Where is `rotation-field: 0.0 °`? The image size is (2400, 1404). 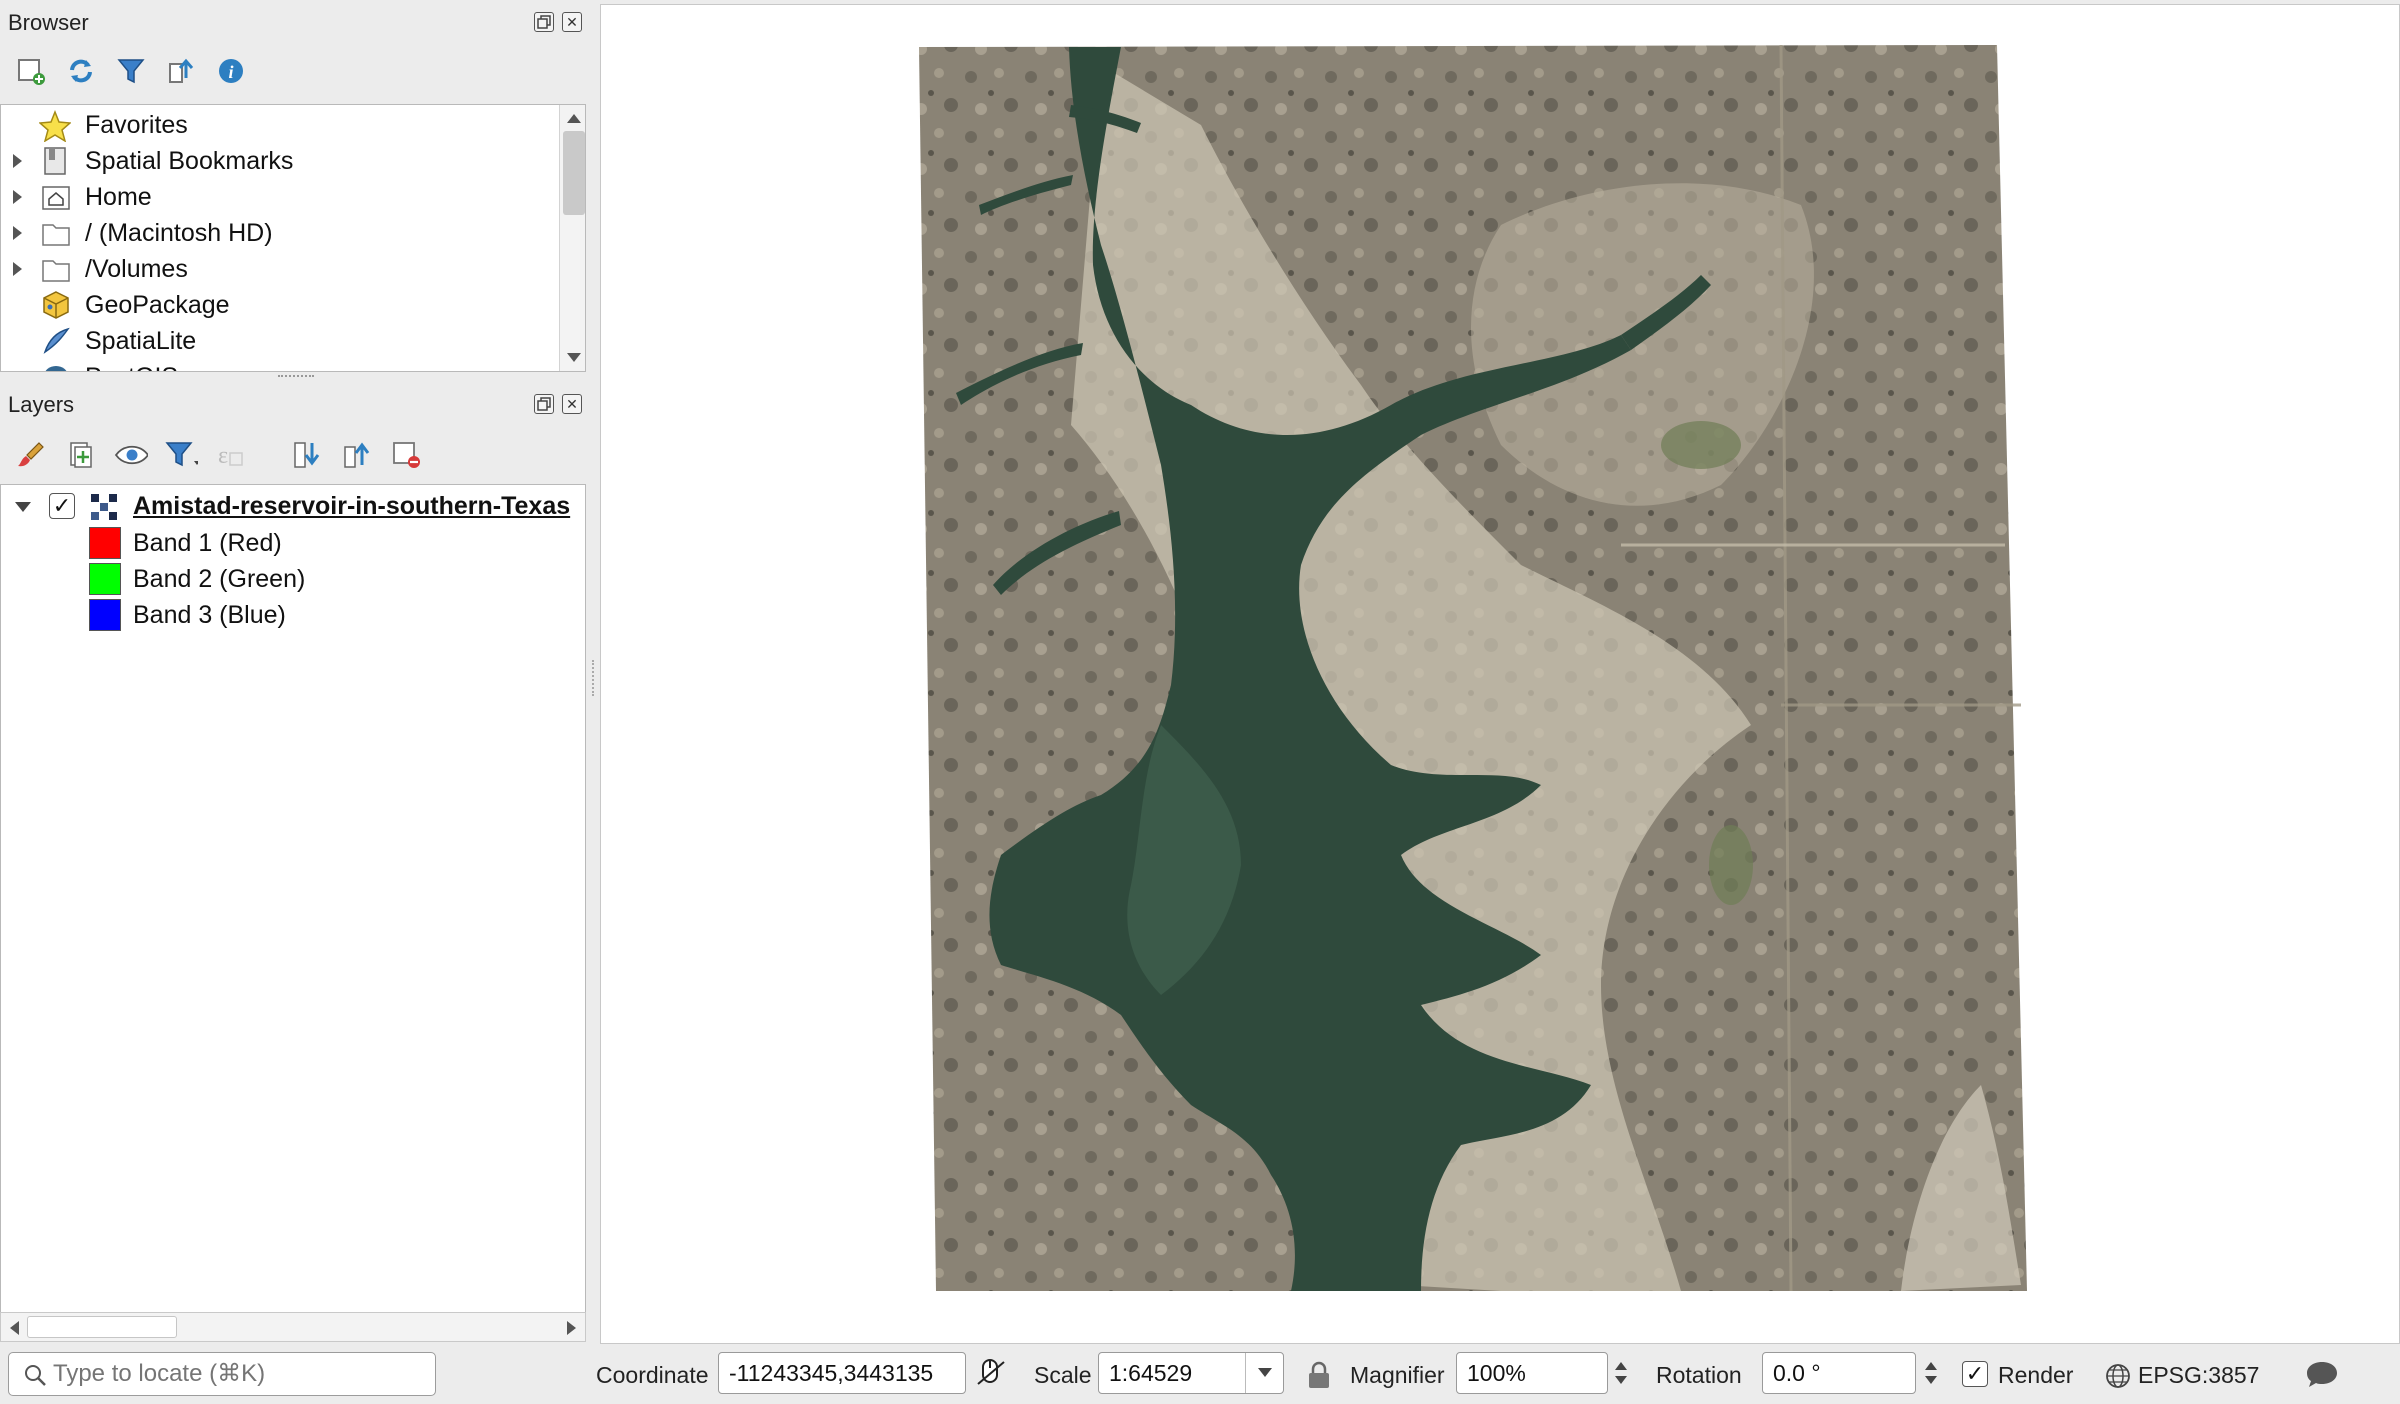 rotation-field: 0.0 ° is located at coordinates (1839, 1373).